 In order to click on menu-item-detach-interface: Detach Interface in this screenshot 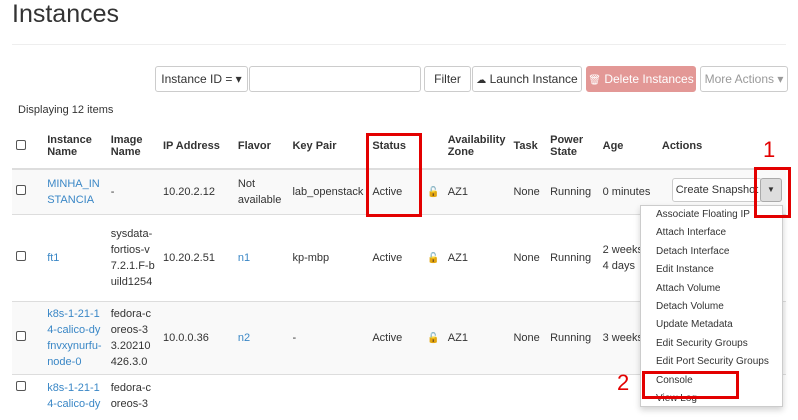, I will do `click(711, 252)`.